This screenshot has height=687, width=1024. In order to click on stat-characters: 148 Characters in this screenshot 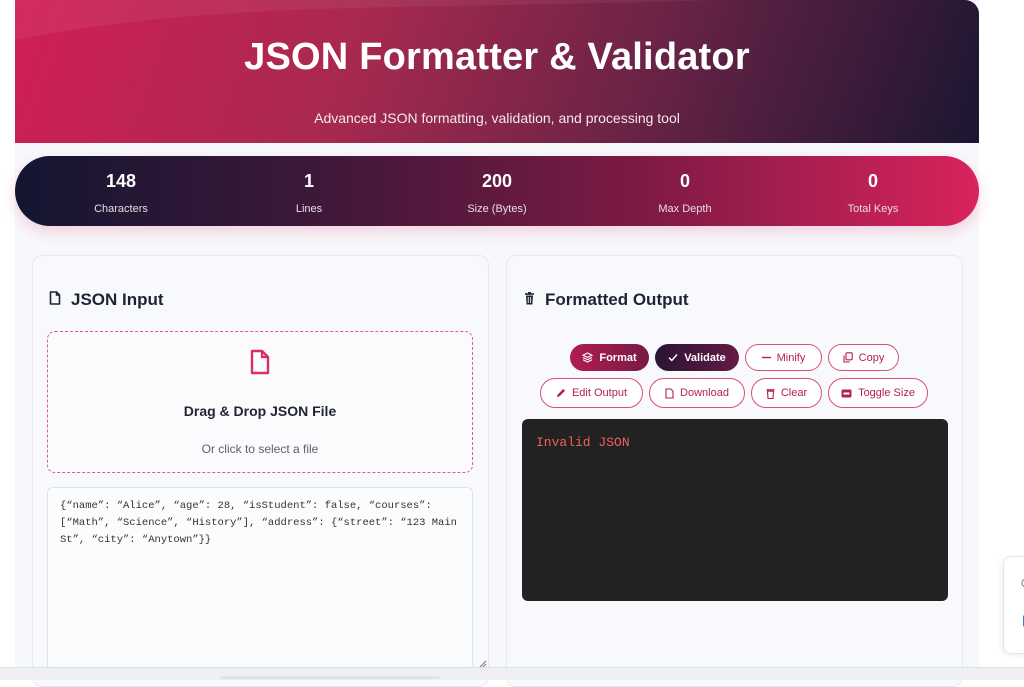, I will do `click(121, 191)`.